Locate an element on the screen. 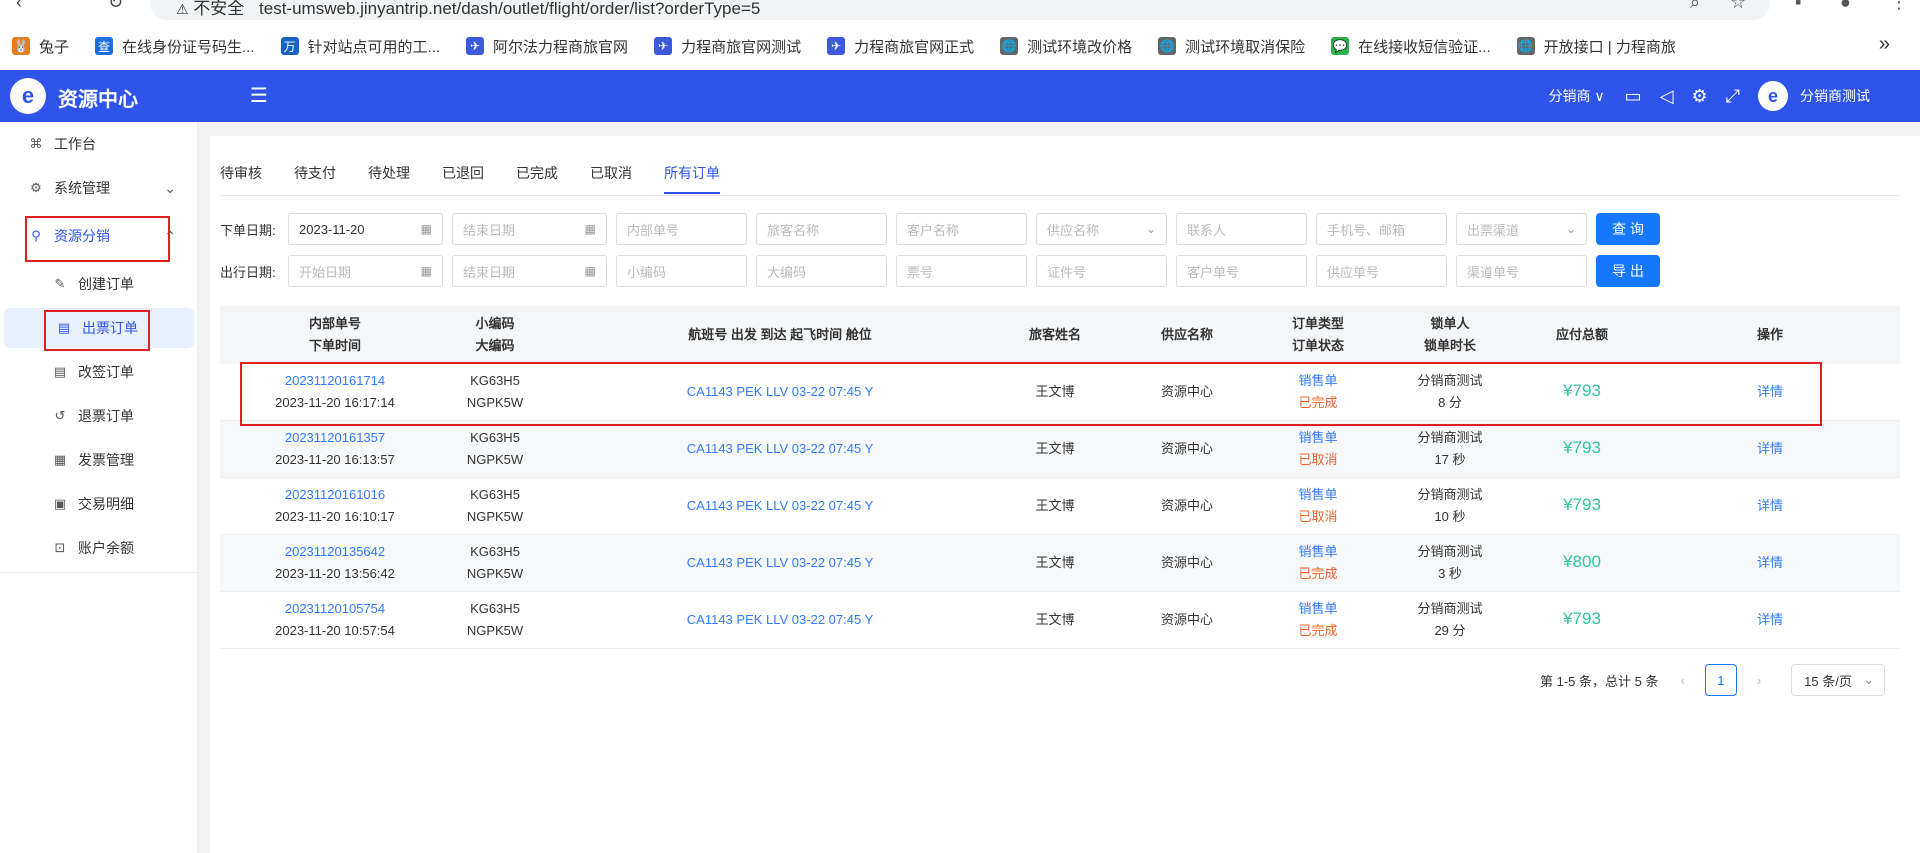 This screenshot has width=1920, height=853. bookmark-item: 🌐 测试环境改价格 is located at coordinates (1066, 46).